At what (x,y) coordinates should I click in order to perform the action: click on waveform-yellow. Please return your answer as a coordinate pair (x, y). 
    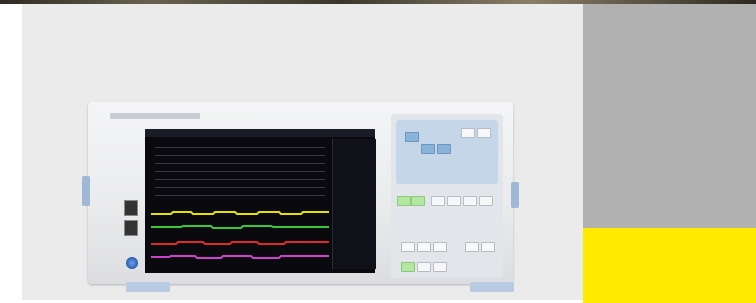
    Looking at the image, I should click on (240, 213).